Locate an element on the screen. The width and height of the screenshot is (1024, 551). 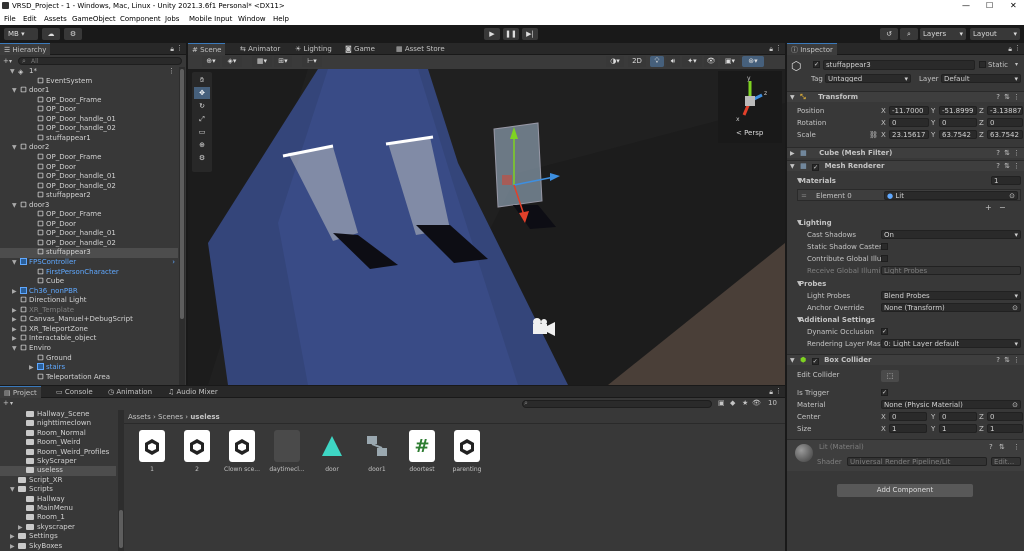
hierarchy-item: OP_Door_handle_02 is located at coordinates (89, 187).